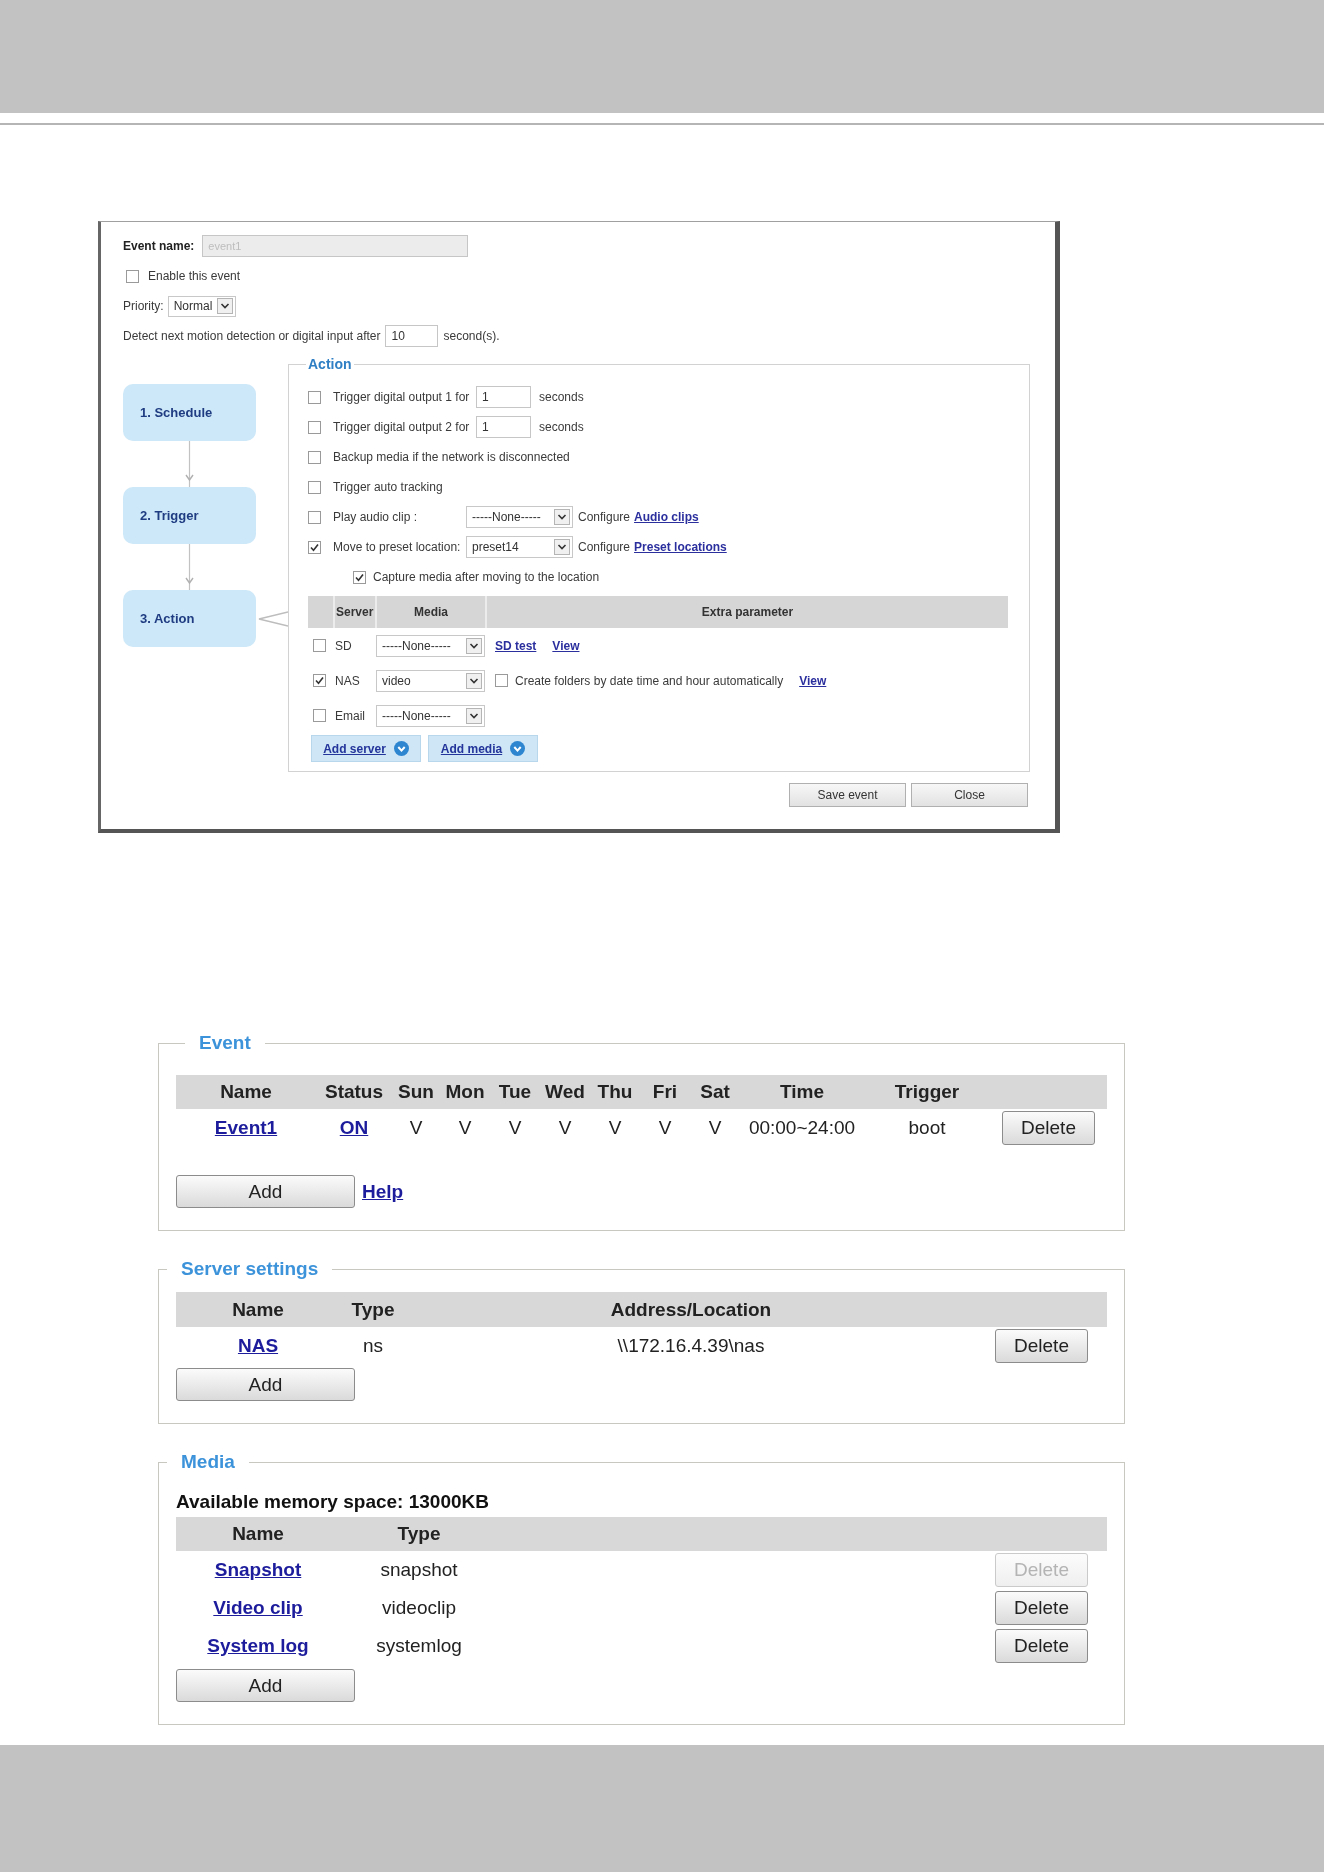 The height and width of the screenshot is (1872, 1324). Describe the element at coordinates (430, 680) in the screenshot. I see `media-select: video` at that location.